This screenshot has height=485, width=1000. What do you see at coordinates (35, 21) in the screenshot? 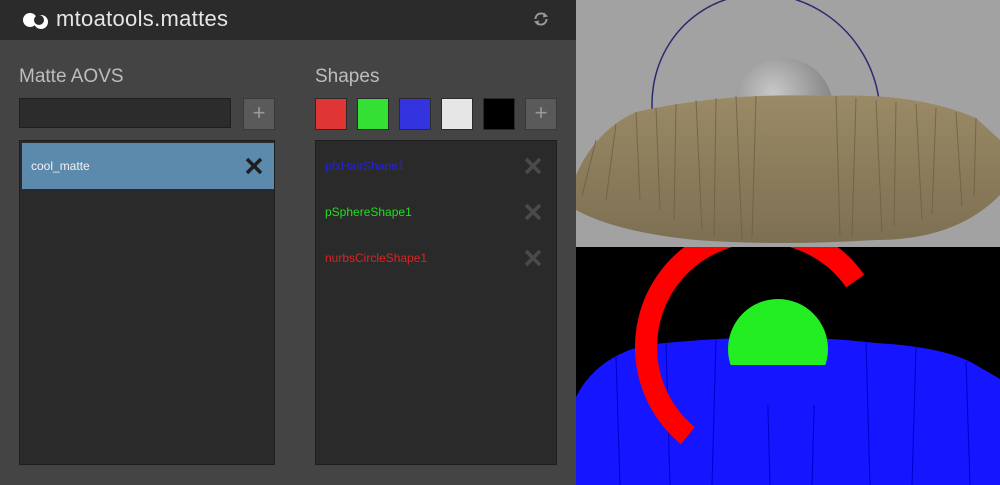
I see `mtoa-logo-icon` at bounding box center [35, 21].